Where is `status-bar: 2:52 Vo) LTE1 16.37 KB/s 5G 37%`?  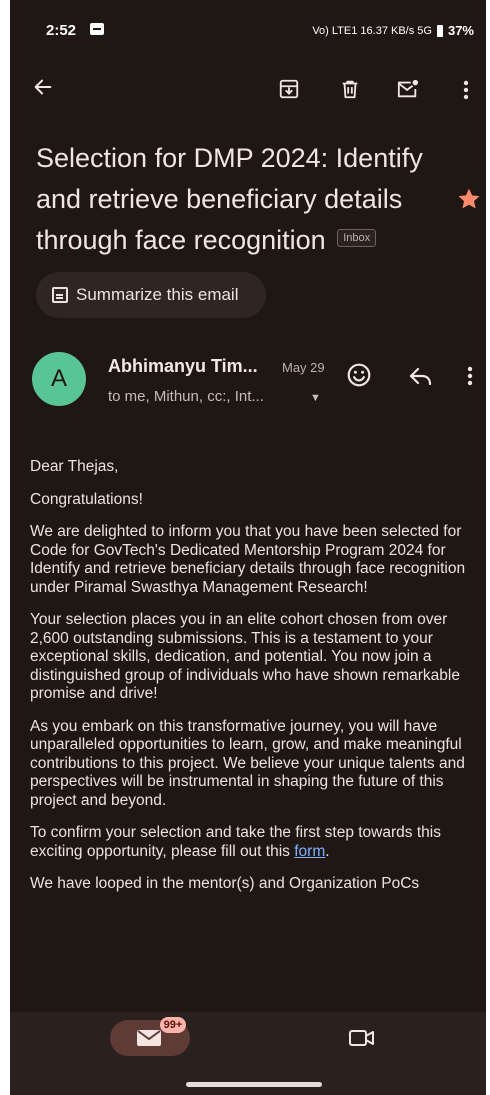 status-bar: 2:52 Vo) LTE1 16.37 KB/s 5G 37% is located at coordinates (248, 31).